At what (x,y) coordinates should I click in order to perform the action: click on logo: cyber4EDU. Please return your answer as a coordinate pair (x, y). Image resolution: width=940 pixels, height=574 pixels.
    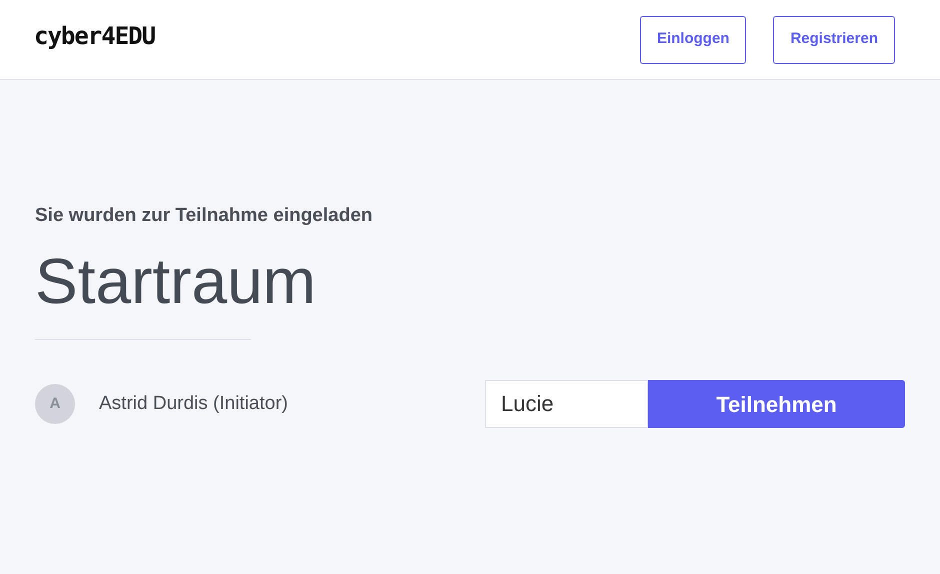
    Looking at the image, I should click on (95, 36).